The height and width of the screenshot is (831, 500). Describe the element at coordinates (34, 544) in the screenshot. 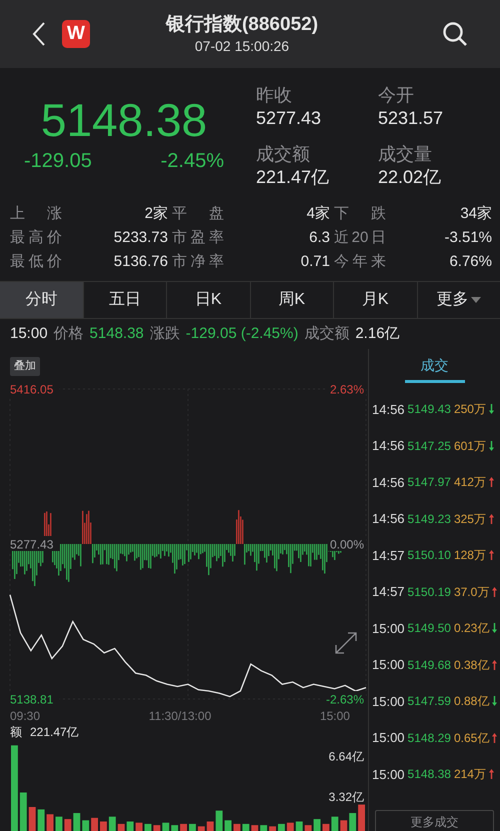

I see `axis-label: 5277.43` at that location.